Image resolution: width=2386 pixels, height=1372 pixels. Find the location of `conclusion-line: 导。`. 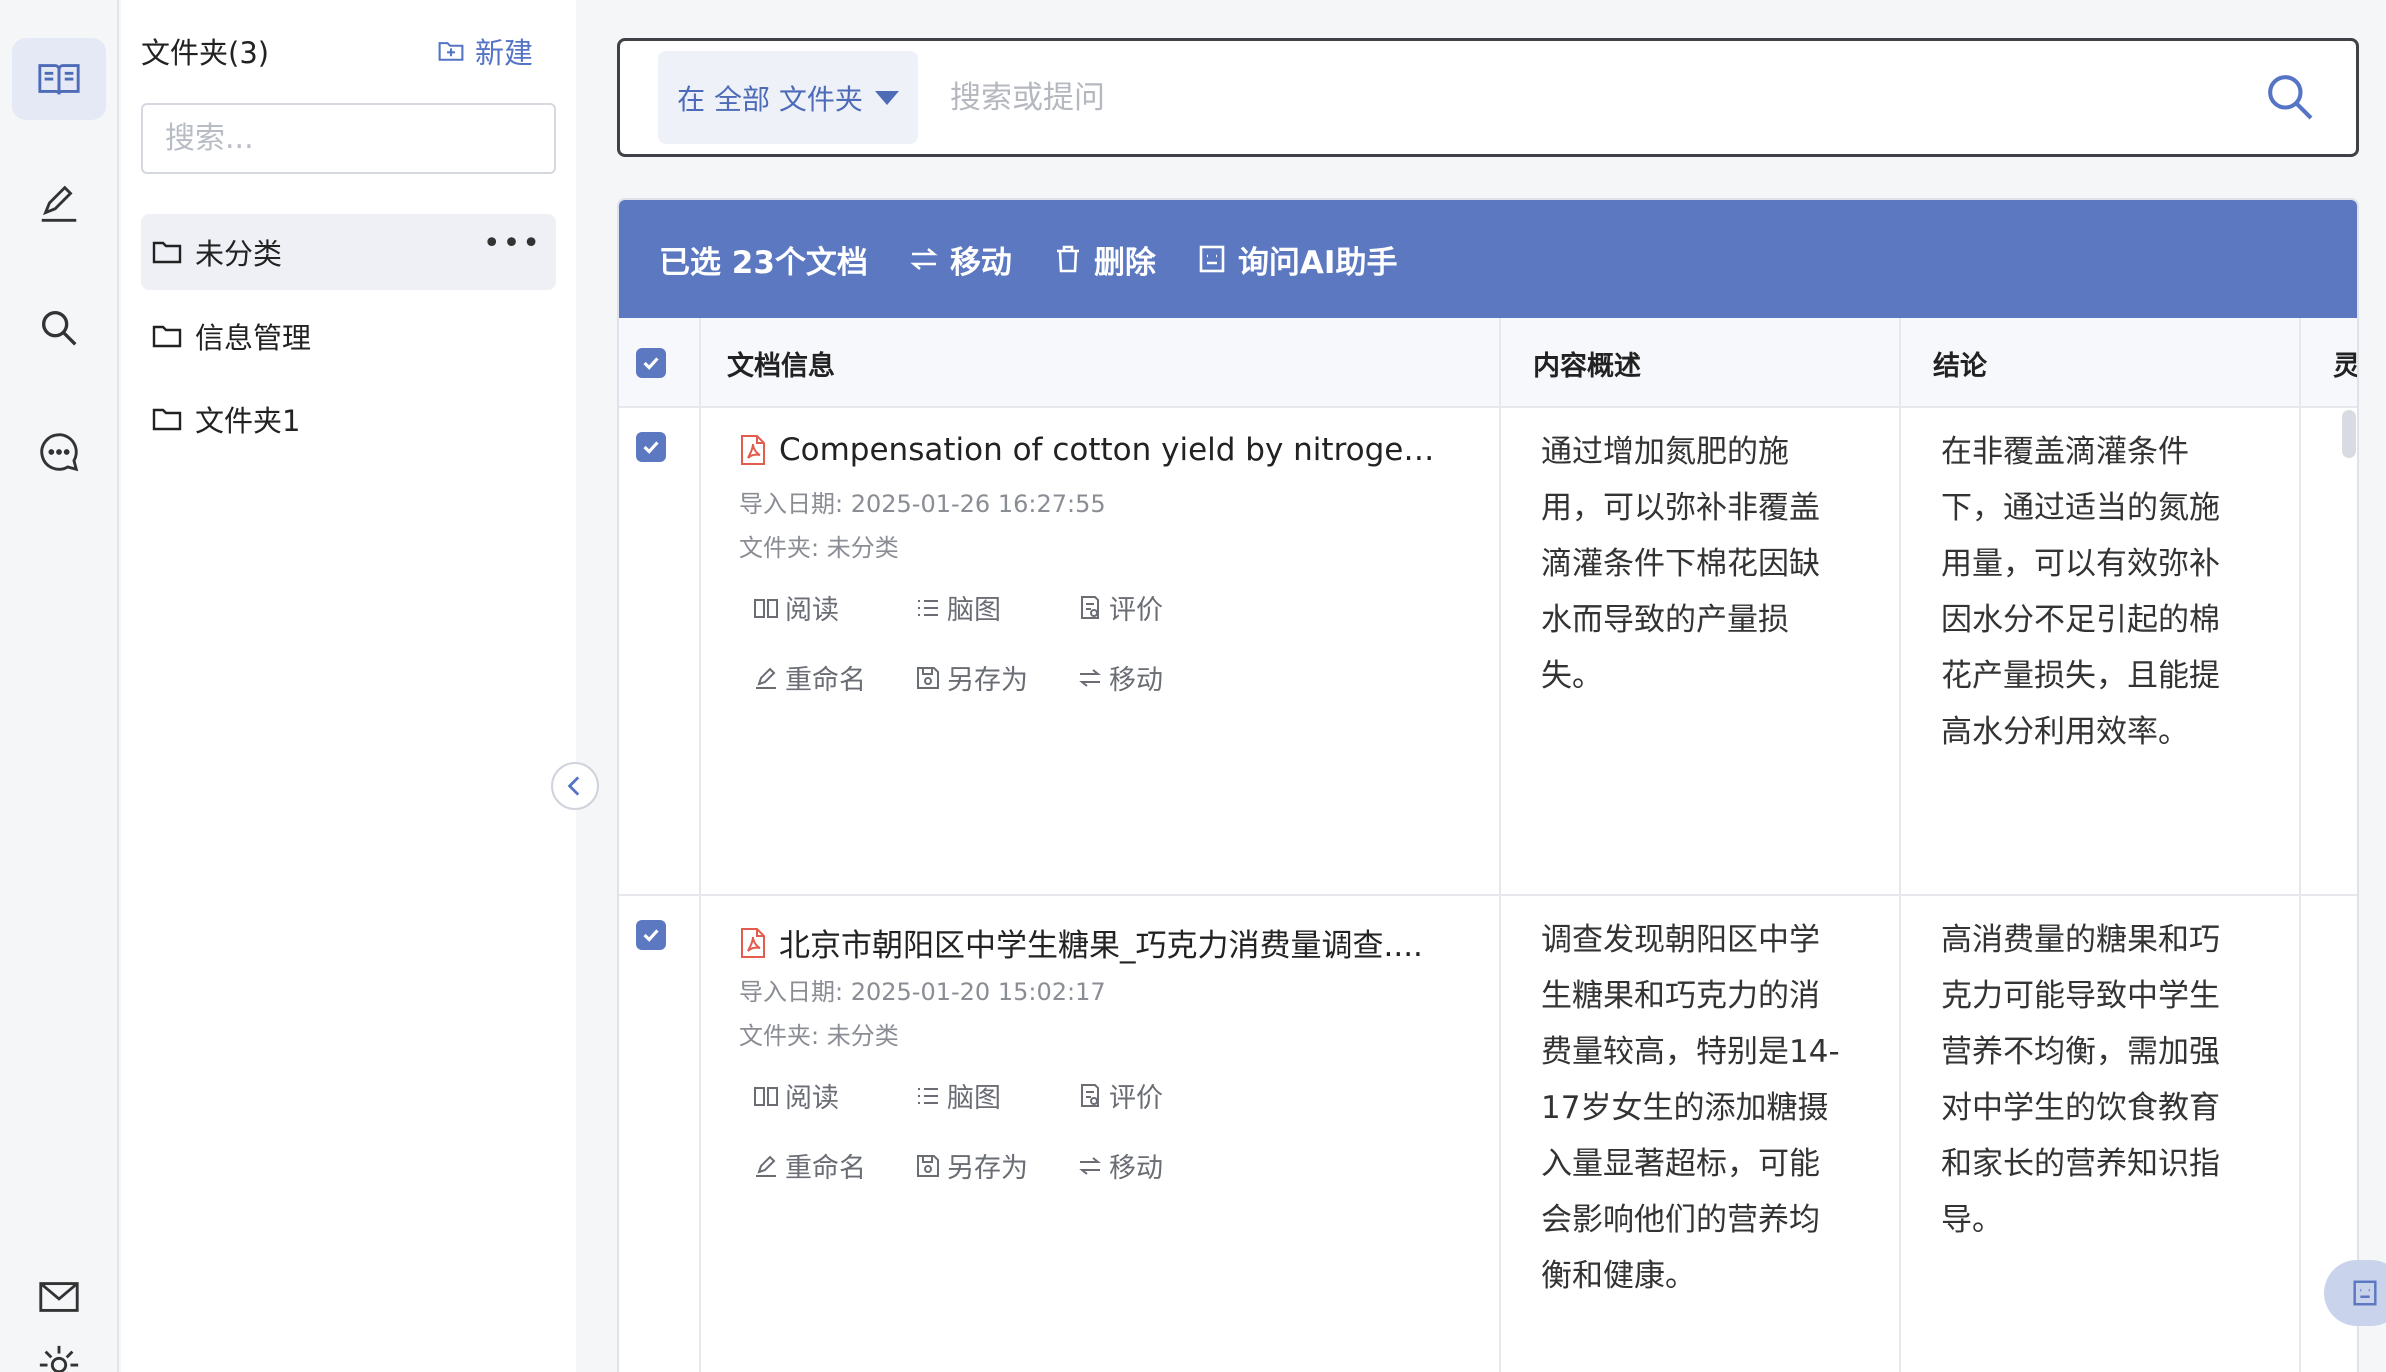

conclusion-line: 导。 is located at coordinates (1972, 1220).